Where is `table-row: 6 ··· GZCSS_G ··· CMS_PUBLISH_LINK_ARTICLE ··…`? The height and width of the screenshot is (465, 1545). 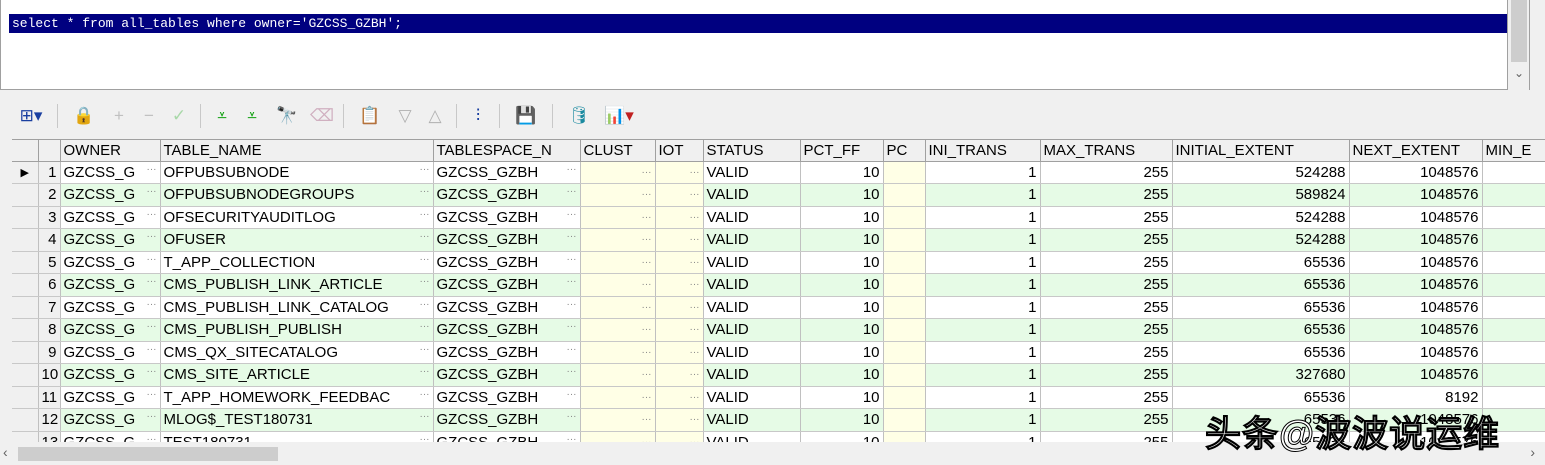 table-row: 6 ··· GZCSS_G ··· CMS_PUBLISH_LINK_ARTICLE ··… is located at coordinates (778, 285).